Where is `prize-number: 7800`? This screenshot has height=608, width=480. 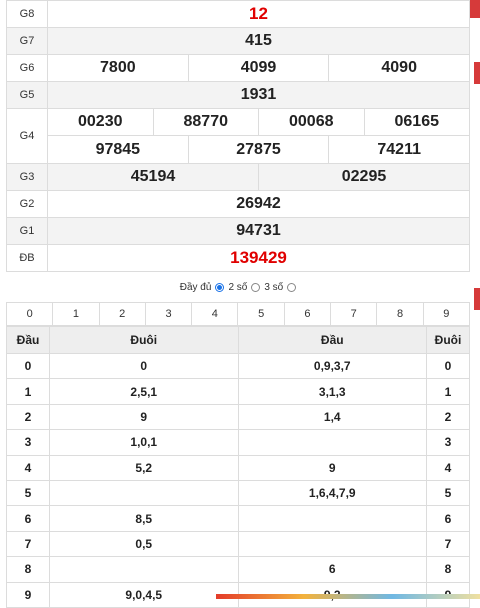 prize-number: 7800 is located at coordinates (118, 67).